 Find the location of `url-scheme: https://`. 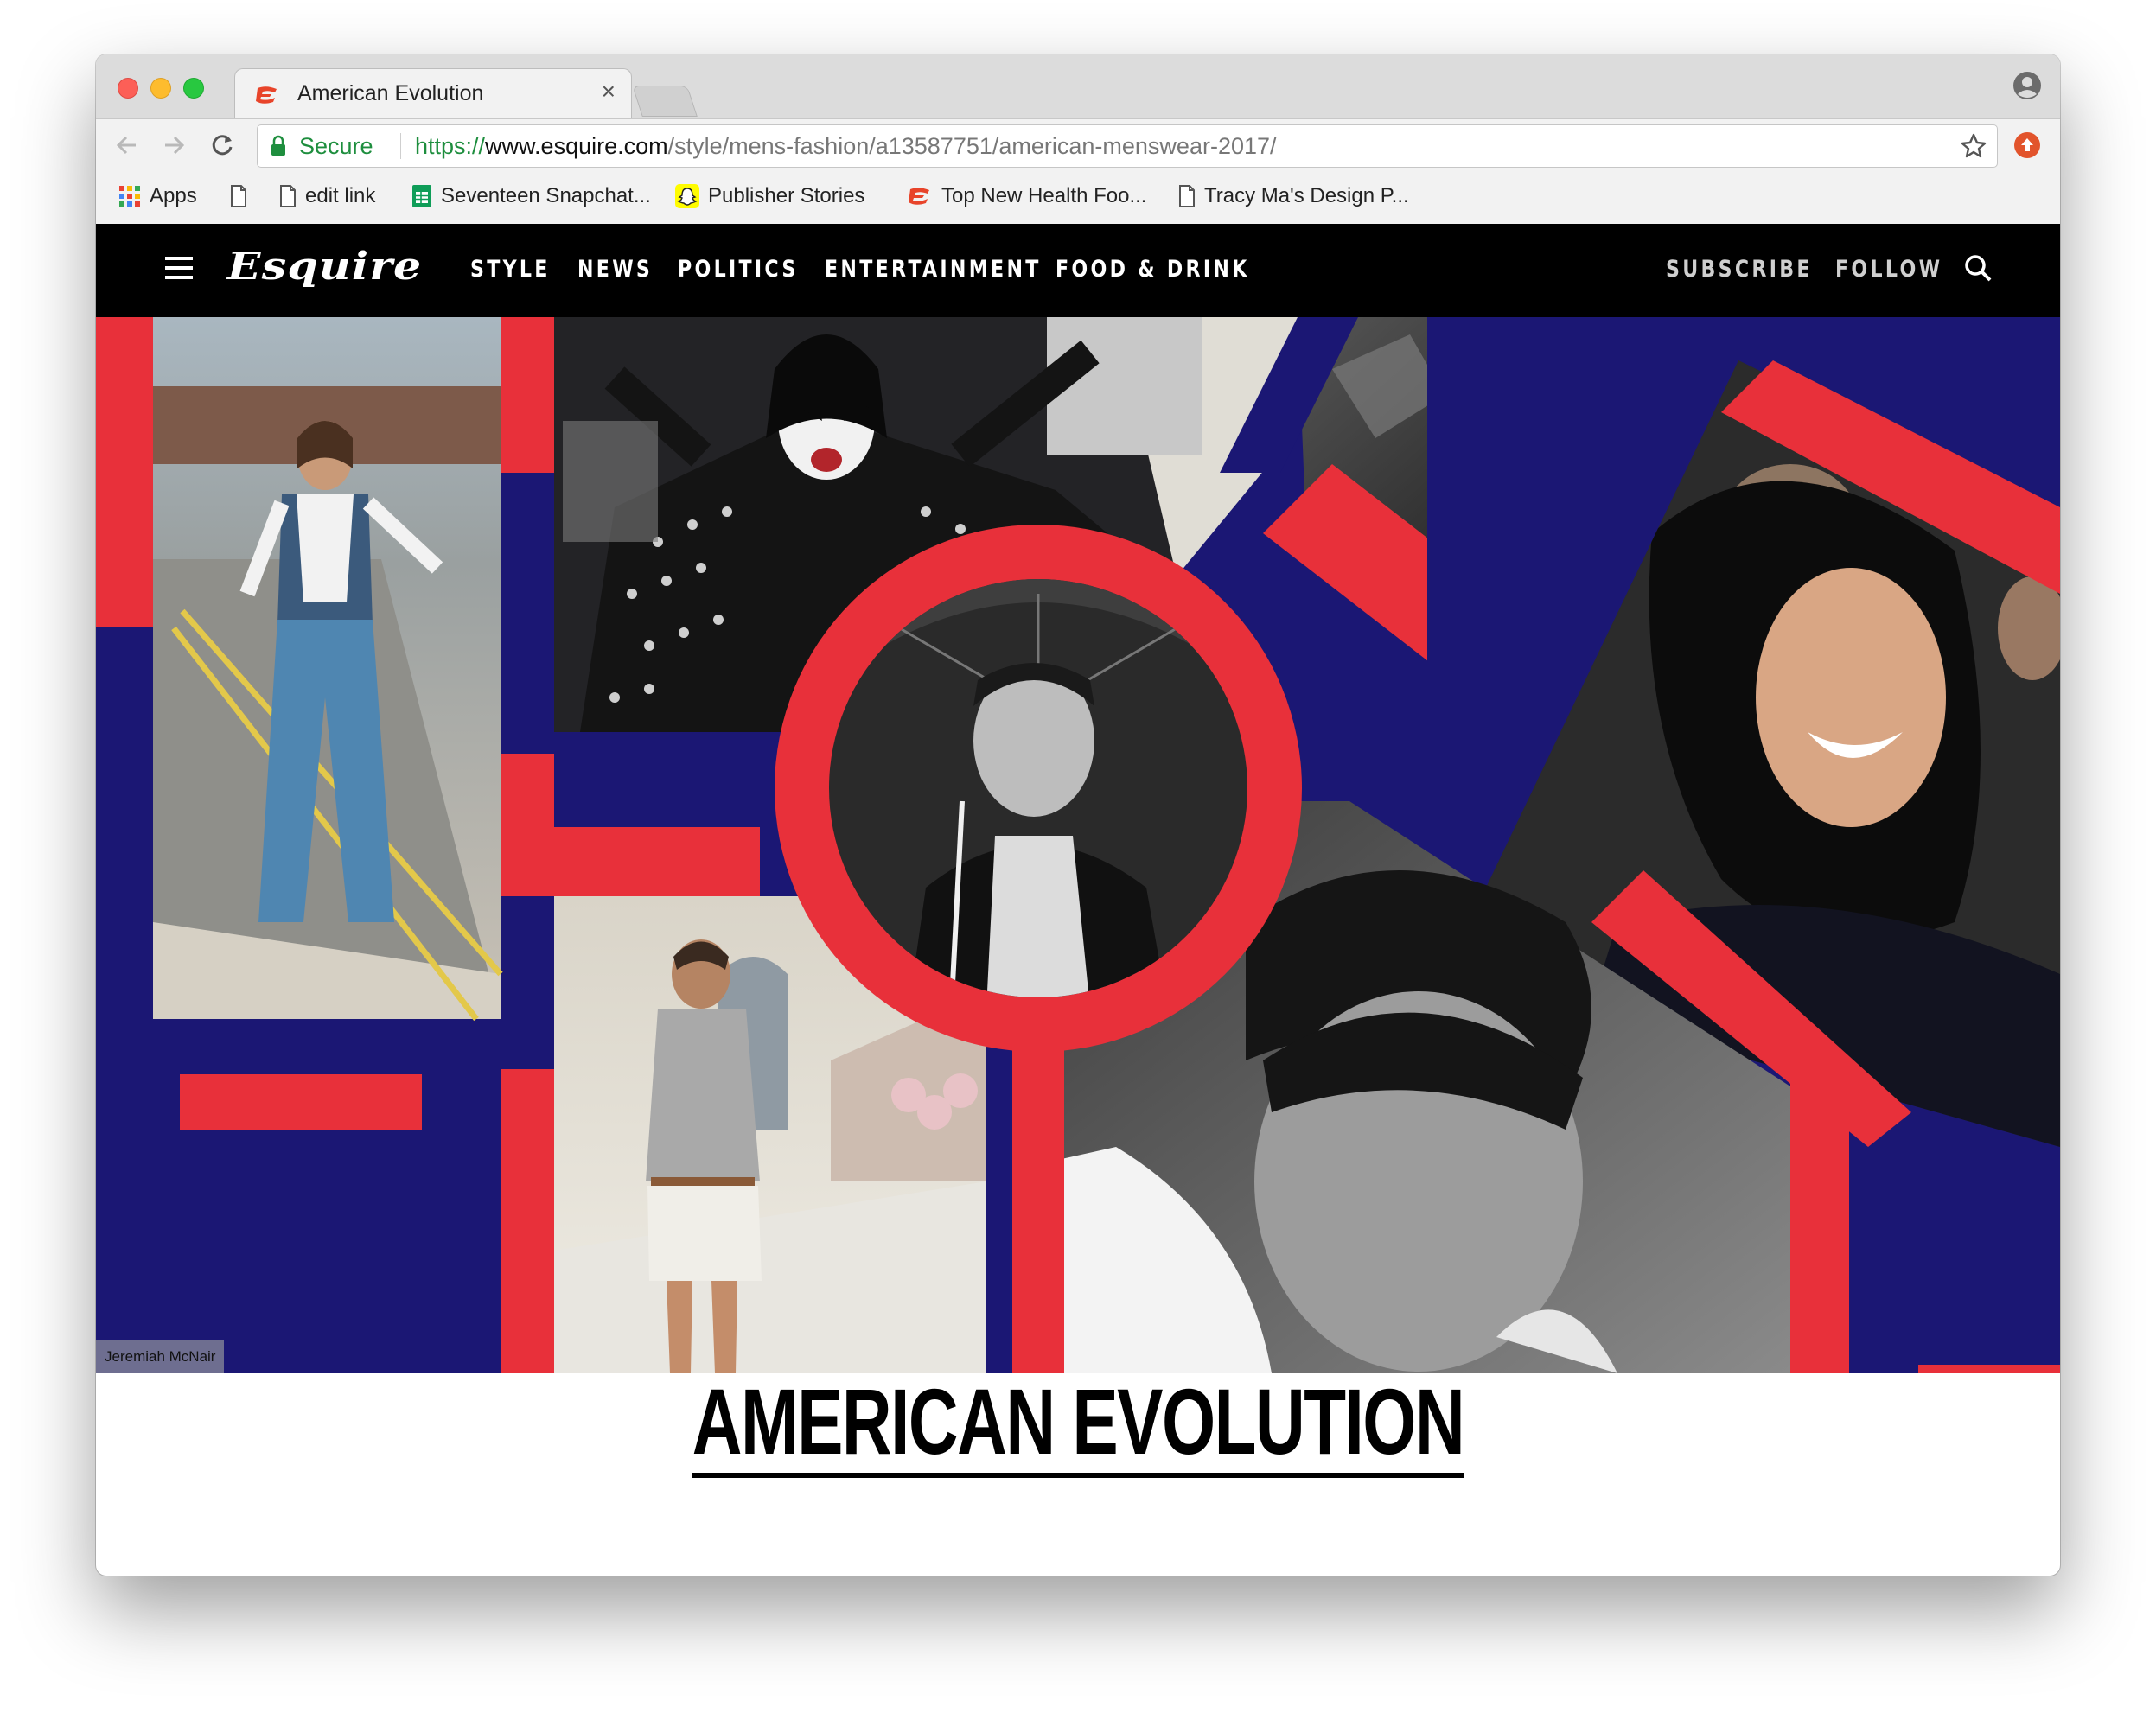

url-scheme: https:// is located at coordinates (450, 146).